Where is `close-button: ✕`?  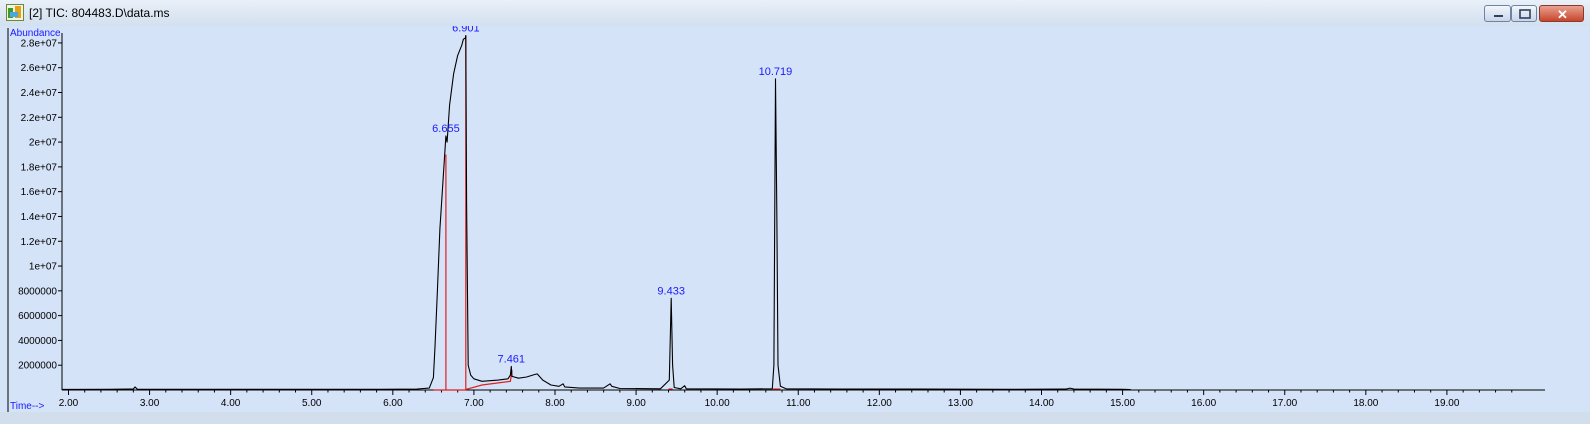 close-button: ✕ is located at coordinates (1561, 13).